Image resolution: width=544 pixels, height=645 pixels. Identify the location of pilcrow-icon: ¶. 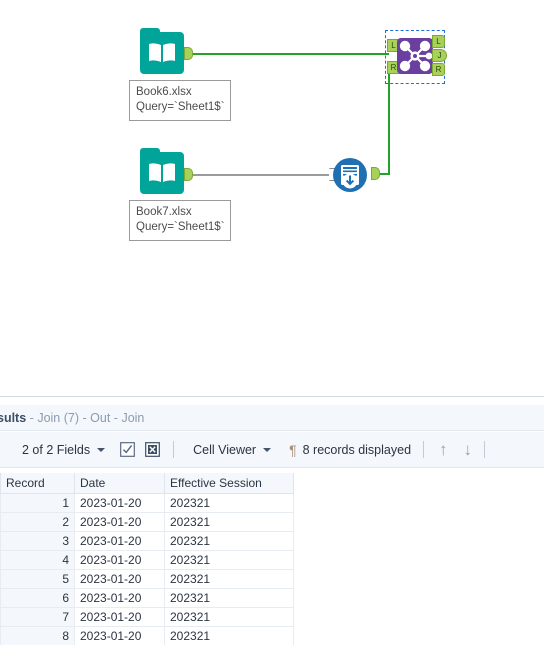
(294, 450).